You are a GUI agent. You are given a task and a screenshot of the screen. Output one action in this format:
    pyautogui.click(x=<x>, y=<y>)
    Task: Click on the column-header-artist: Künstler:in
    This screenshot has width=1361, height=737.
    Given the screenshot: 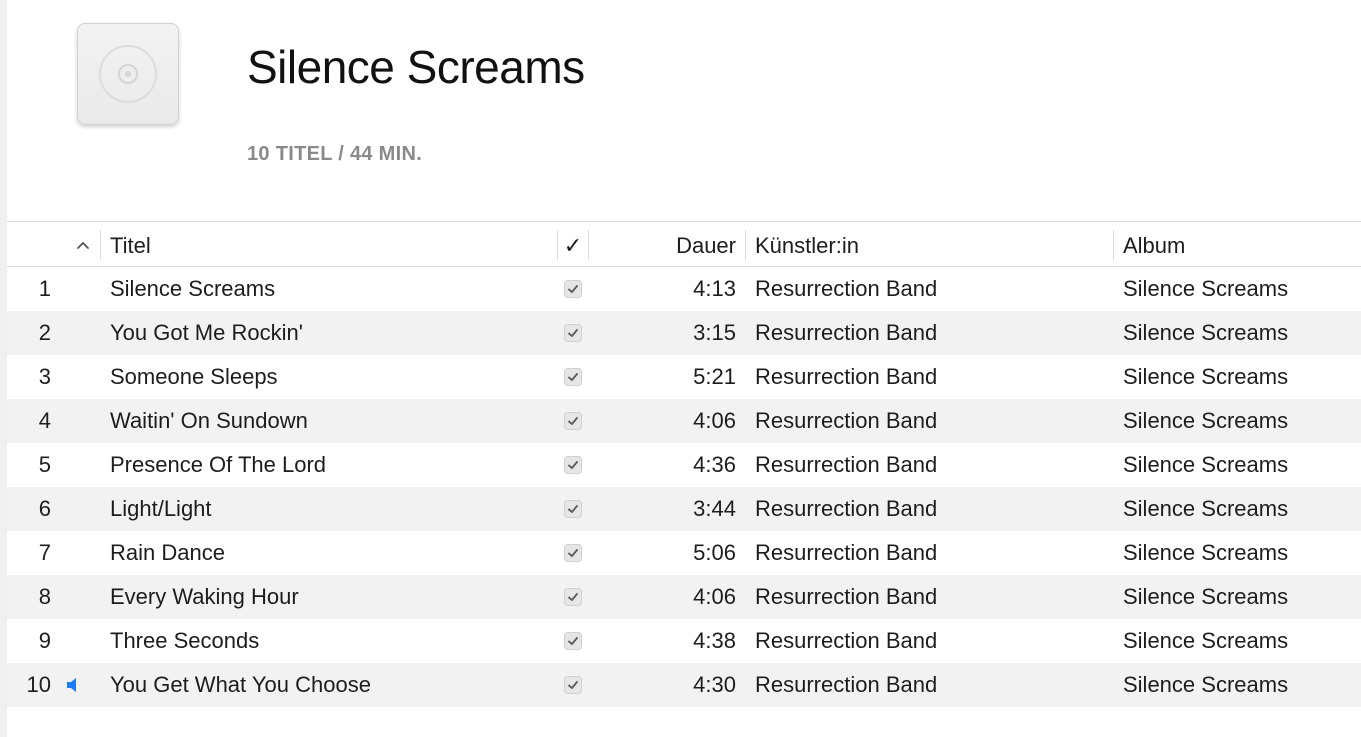 What is the action you would take?
    pyautogui.click(x=807, y=245)
    